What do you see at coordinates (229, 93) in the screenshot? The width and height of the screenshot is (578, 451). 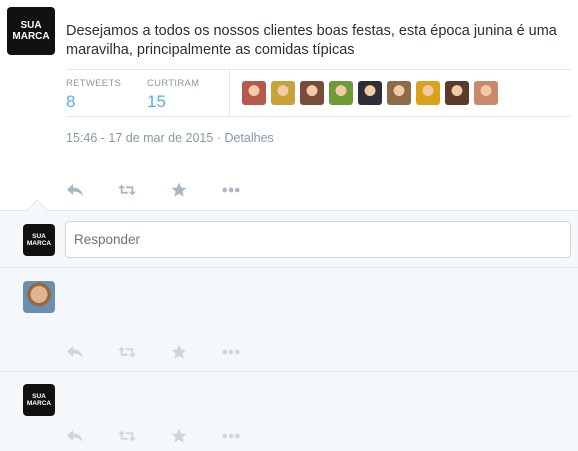 I see `stats-divider` at bounding box center [229, 93].